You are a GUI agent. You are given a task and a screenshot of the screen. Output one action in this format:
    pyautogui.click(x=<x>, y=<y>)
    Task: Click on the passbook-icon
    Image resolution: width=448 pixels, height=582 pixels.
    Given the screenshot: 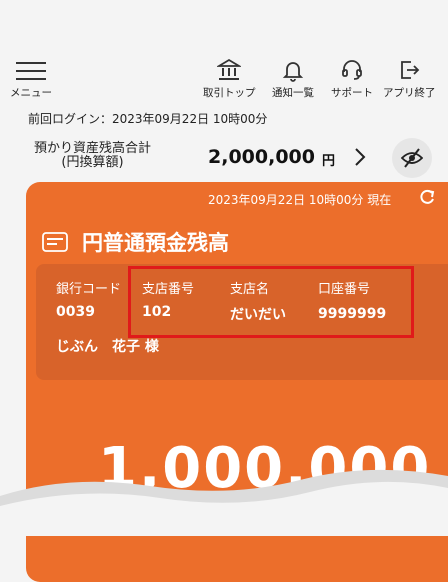 What is the action you would take?
    pyautogui.click(x=55, y=242)
    